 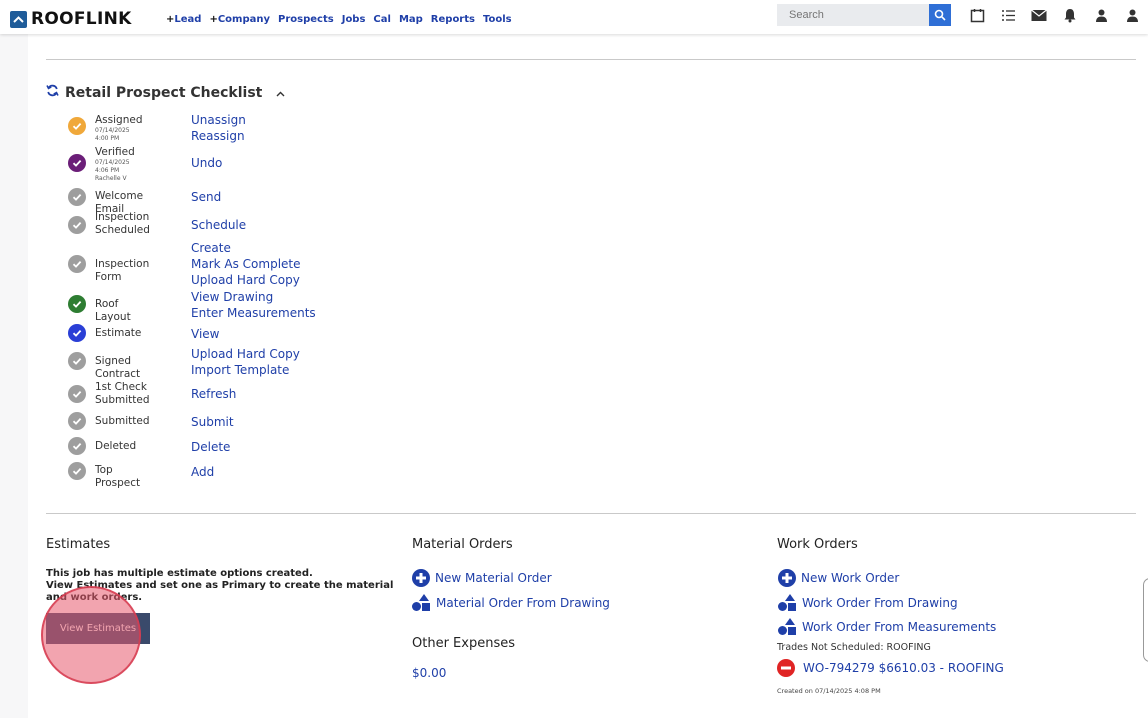 What do you see at coordinates (18, 19) in the screenshot?
I see `rooflink-logo-icon` at bounding box center [18, 19].